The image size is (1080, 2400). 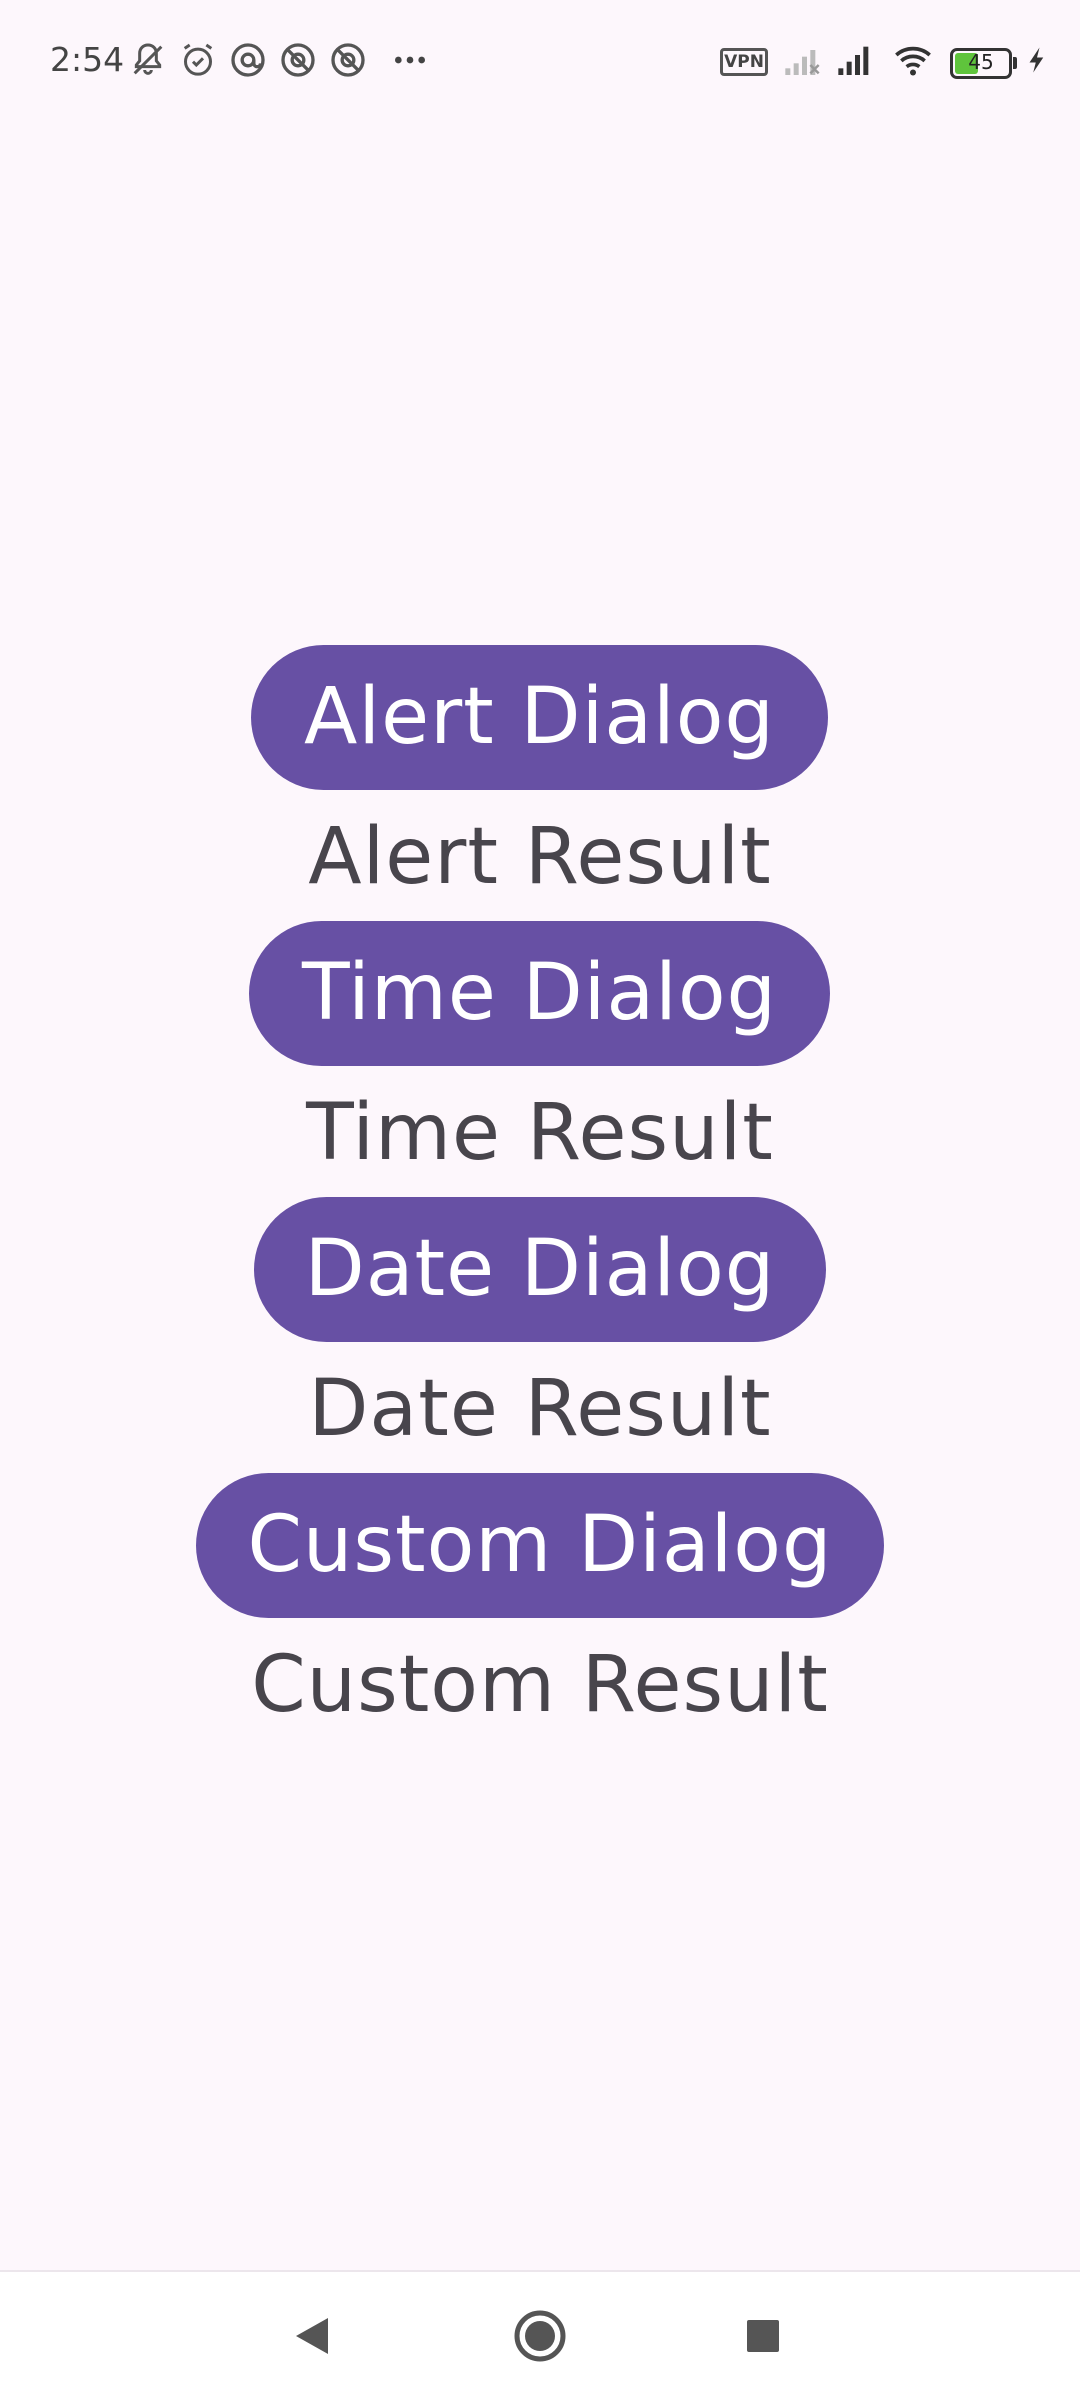 What do you see at coordinates (87, 59) in the screenshot?
I see `status-time: 2:54` at bounding box center [87, 59].